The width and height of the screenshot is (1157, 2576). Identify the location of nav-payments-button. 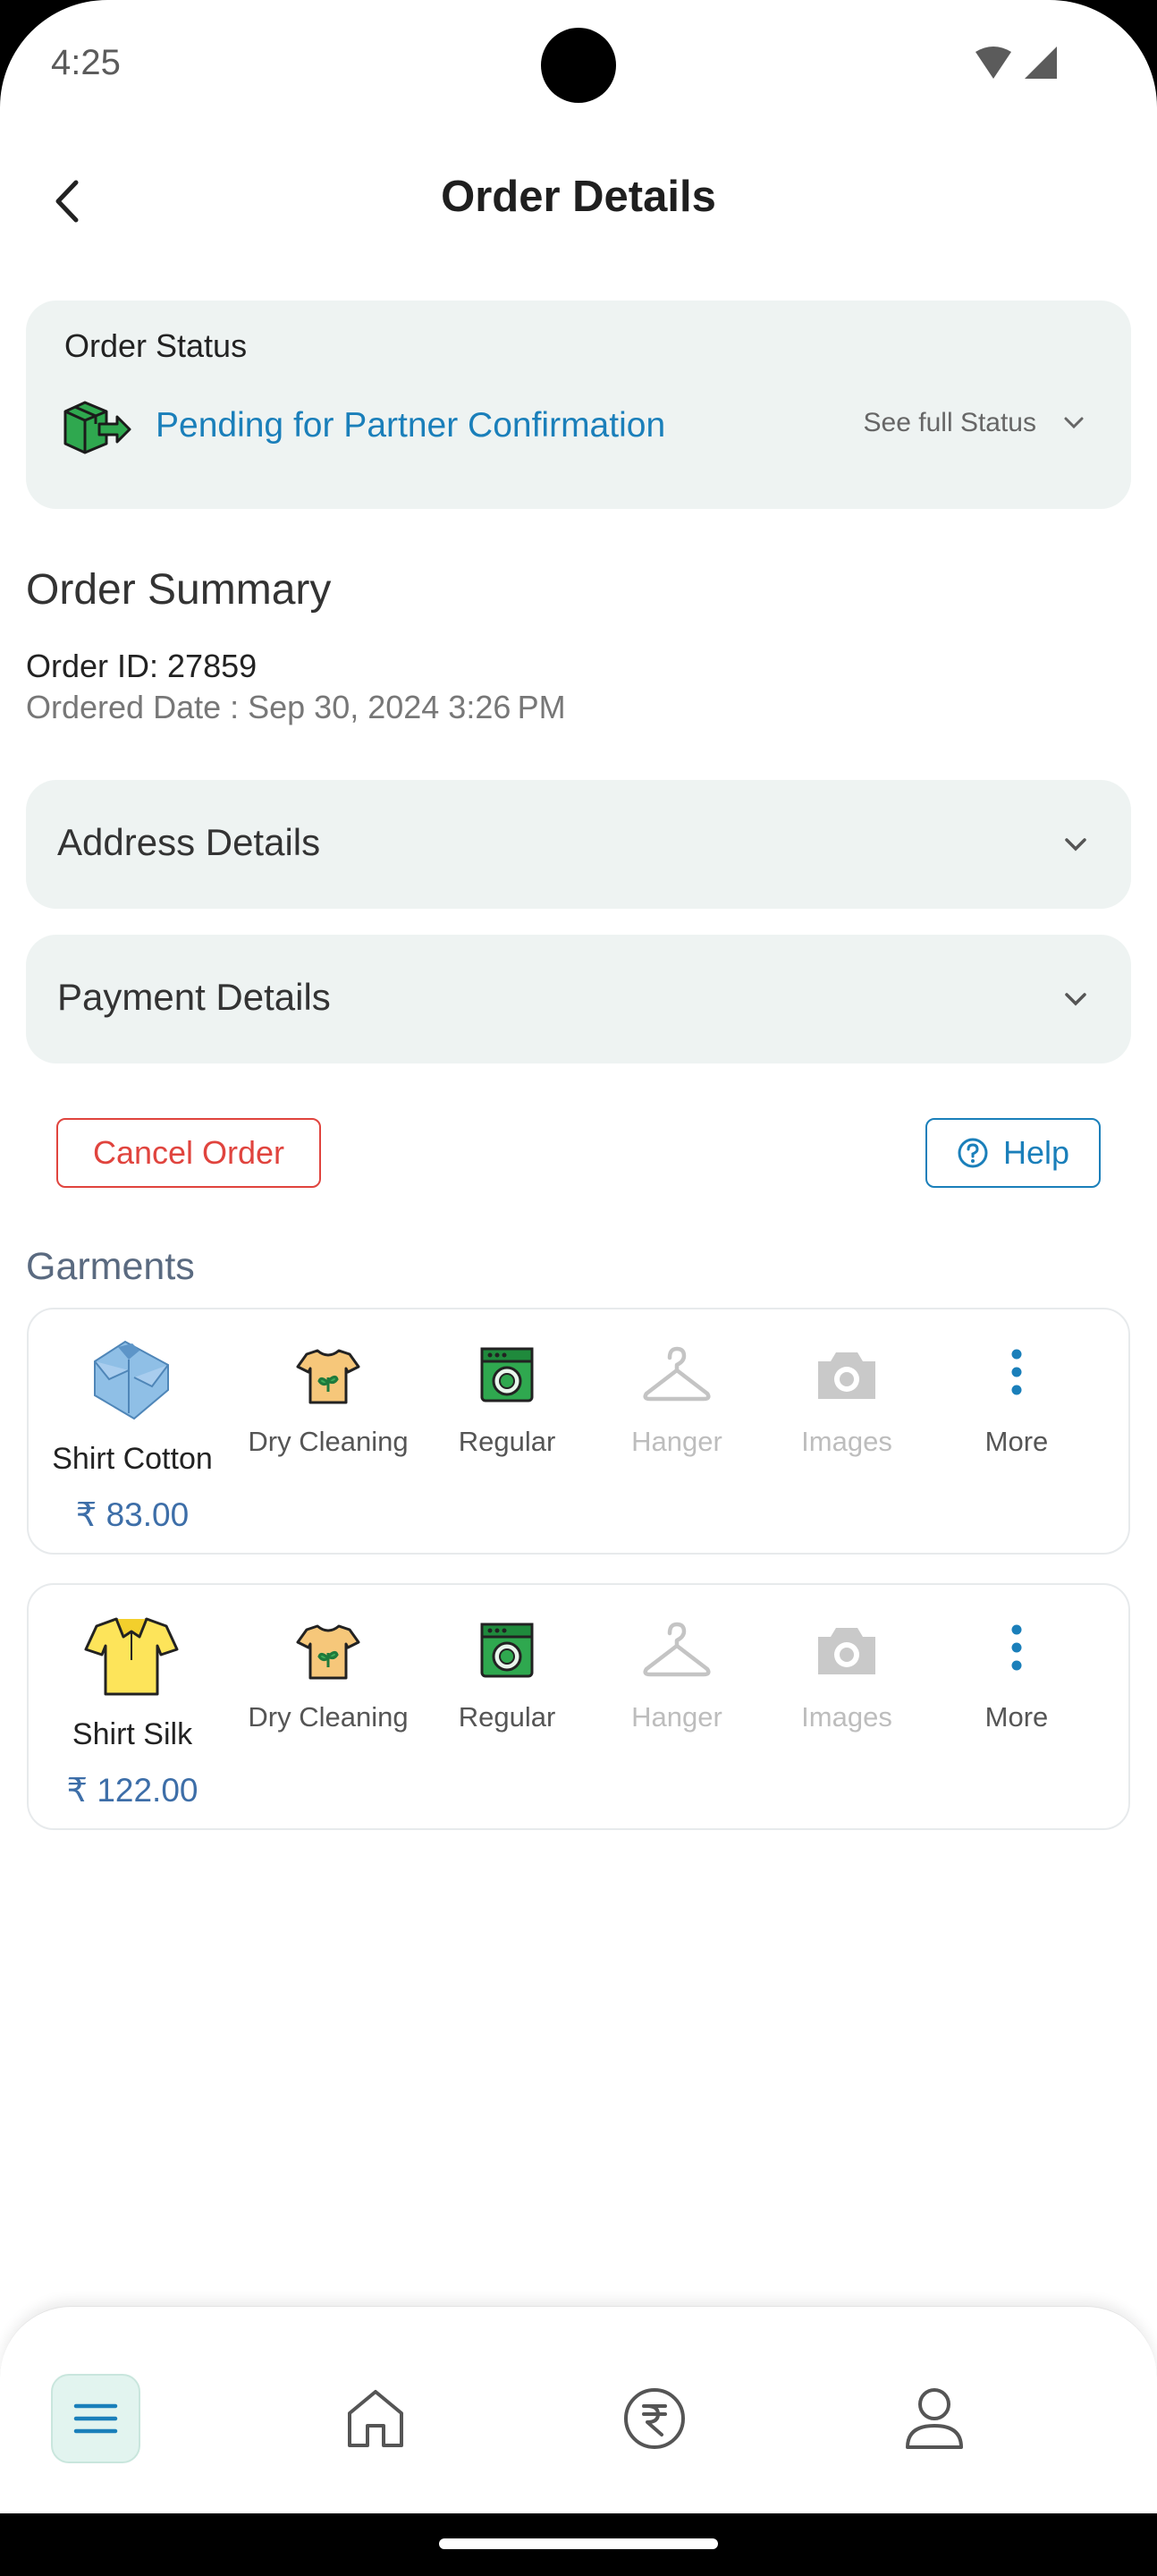
(654, 2418).